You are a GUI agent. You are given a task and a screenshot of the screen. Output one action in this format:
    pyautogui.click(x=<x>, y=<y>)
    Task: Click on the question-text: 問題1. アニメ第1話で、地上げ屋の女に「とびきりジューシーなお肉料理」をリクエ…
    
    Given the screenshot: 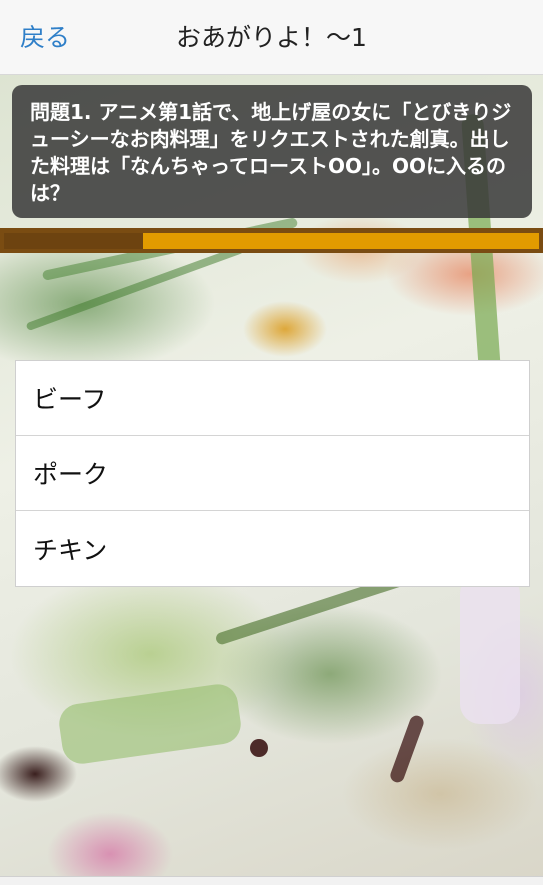 What is the action you would take?
    pyautogui.click(x=271, y=152)
    